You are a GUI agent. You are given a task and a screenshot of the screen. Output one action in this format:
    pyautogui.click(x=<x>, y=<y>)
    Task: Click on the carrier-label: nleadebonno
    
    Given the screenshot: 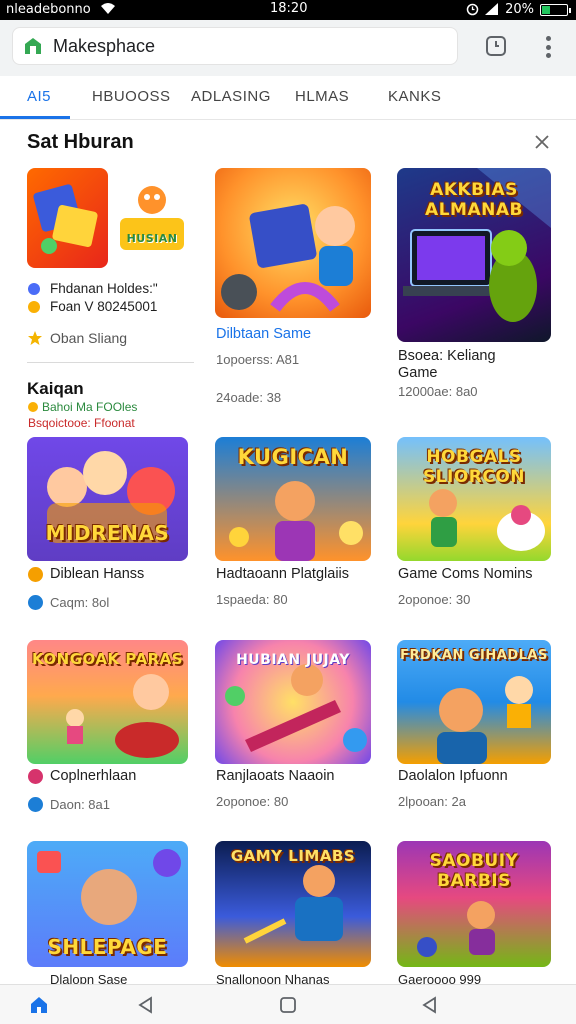 What is the action you would take?
    pyautogui.click(x=48, y=9)
    